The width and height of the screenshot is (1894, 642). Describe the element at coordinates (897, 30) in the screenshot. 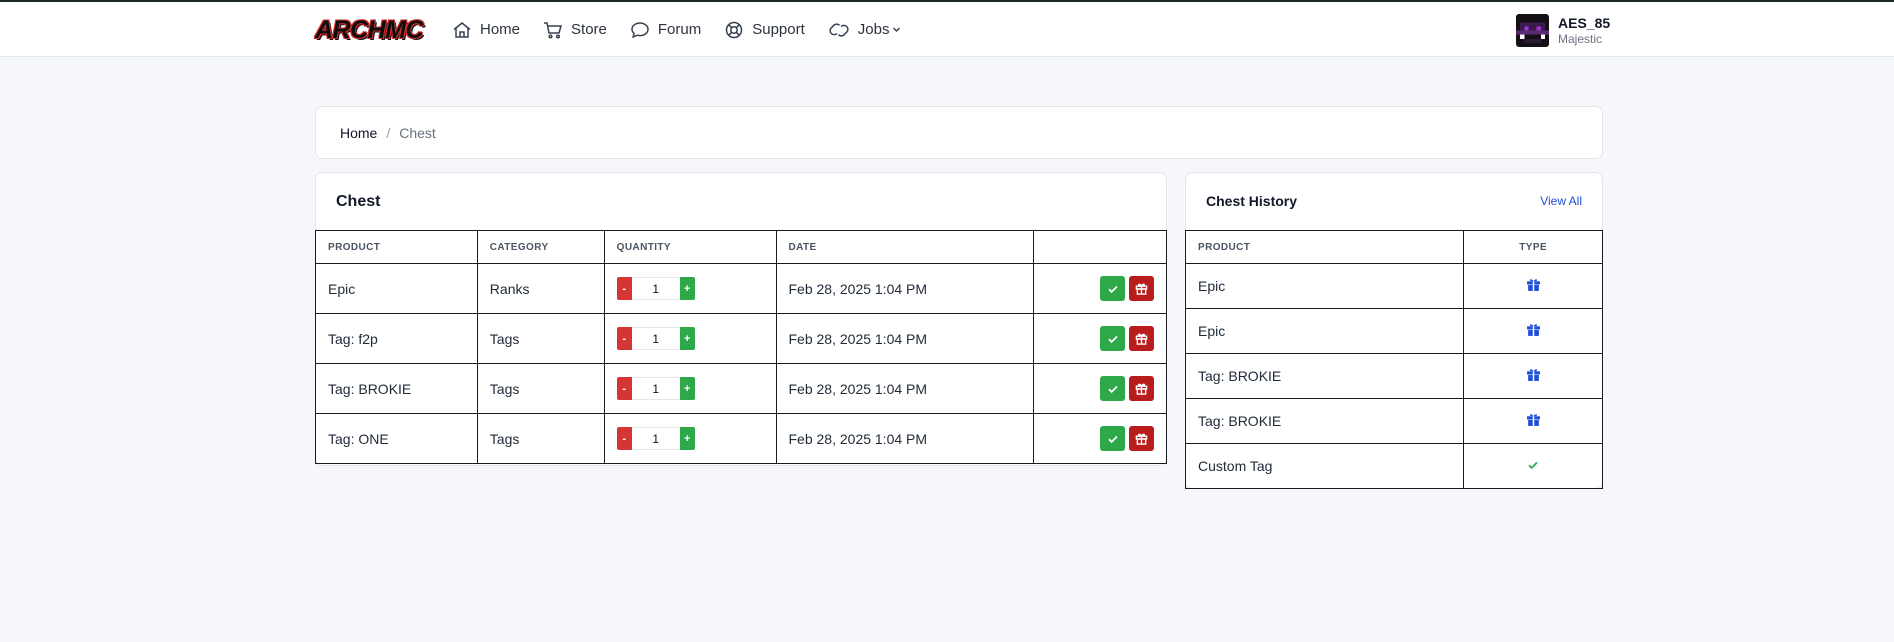

I see `chevron-down-icon` at that location.